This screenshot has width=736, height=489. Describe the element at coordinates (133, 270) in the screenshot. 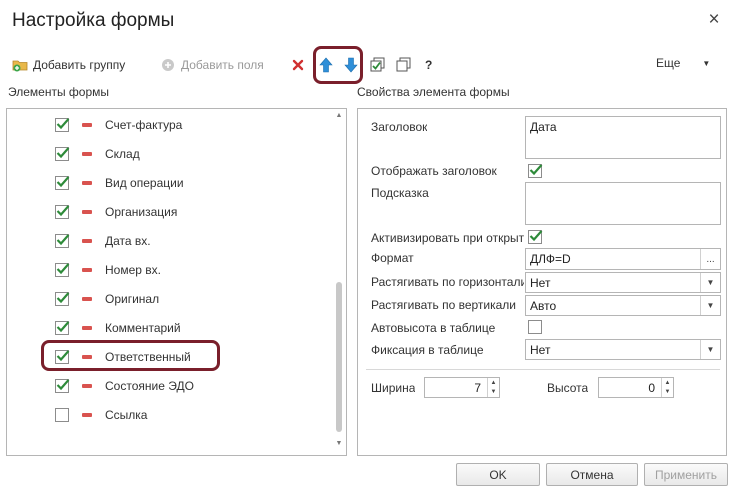

I see `list-item-label: Номер вх.` at that location.